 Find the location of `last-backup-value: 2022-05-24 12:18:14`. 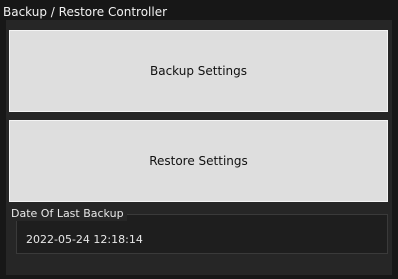

last-backup-value: 2022-05-24 12:18:14 is located at coordinates (84, 239).